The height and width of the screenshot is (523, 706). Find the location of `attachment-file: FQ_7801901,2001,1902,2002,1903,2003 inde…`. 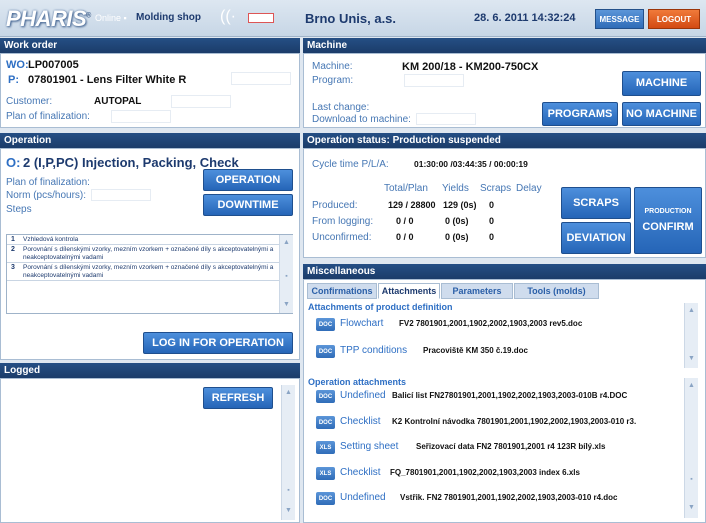

attachment-file: FQ_7801901,2001,1902,2002,1903,2003 inde… is located at coordinates (485, 472).